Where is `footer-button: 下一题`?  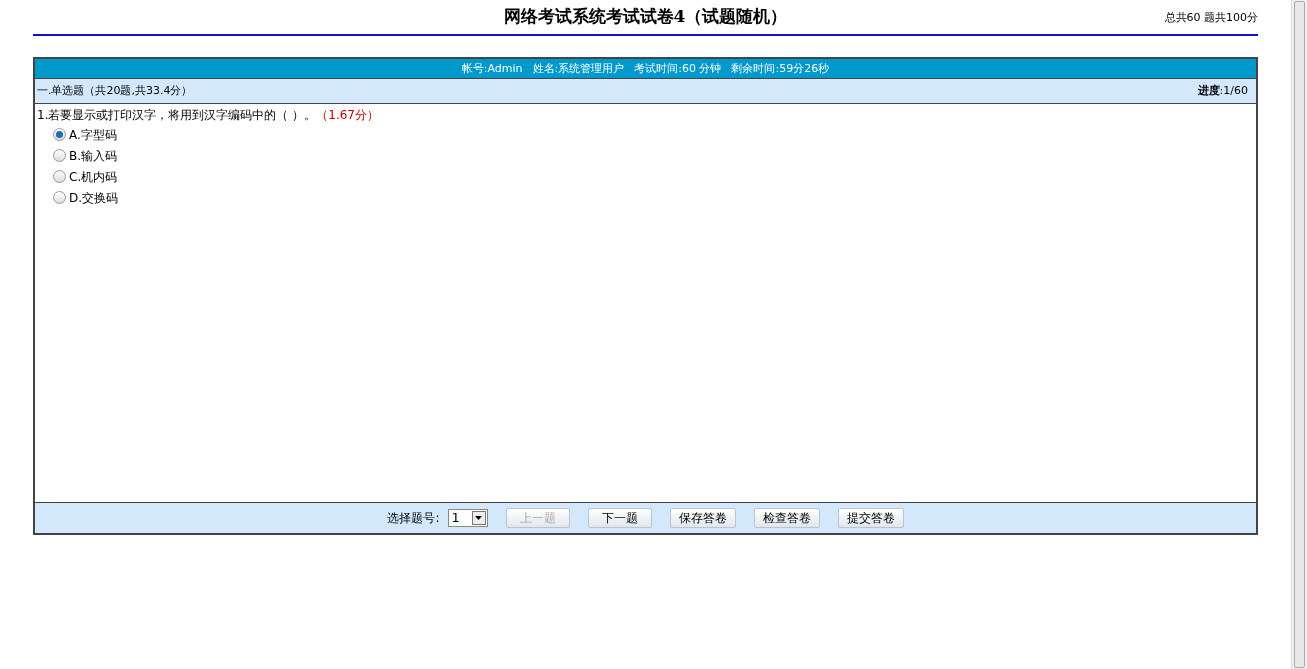 footer-button: 下一题 is located at coordinates (619, 518).